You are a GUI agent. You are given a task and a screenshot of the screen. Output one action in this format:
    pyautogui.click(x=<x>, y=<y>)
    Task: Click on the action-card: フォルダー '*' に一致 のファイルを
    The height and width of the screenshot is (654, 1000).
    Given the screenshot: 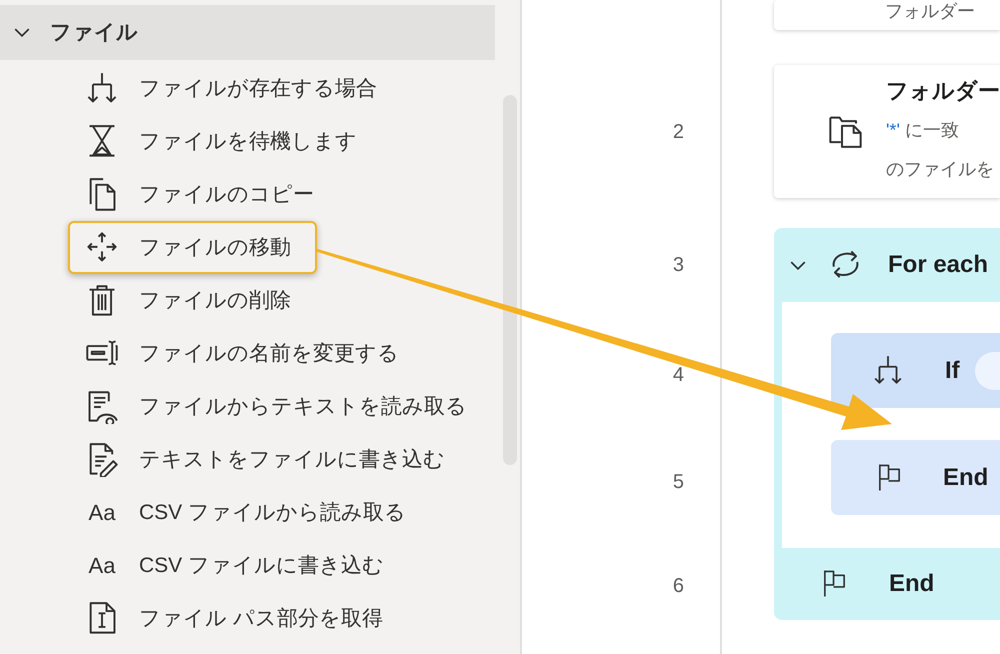 What is the action you would take?
    pyautogui.click(x=887, y=131)
    